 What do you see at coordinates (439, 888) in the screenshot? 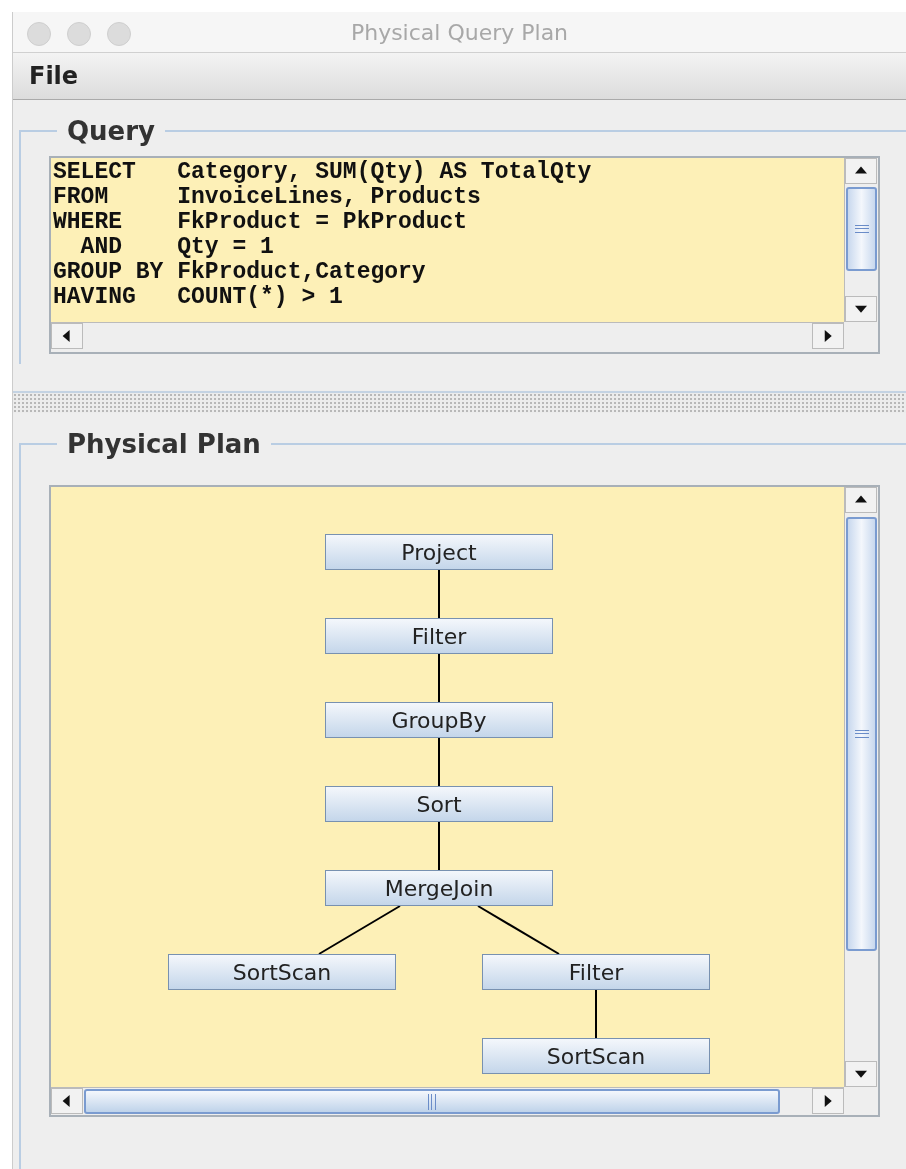
I see `plan-node: MergeJoin` at bounding box center [439, 888].